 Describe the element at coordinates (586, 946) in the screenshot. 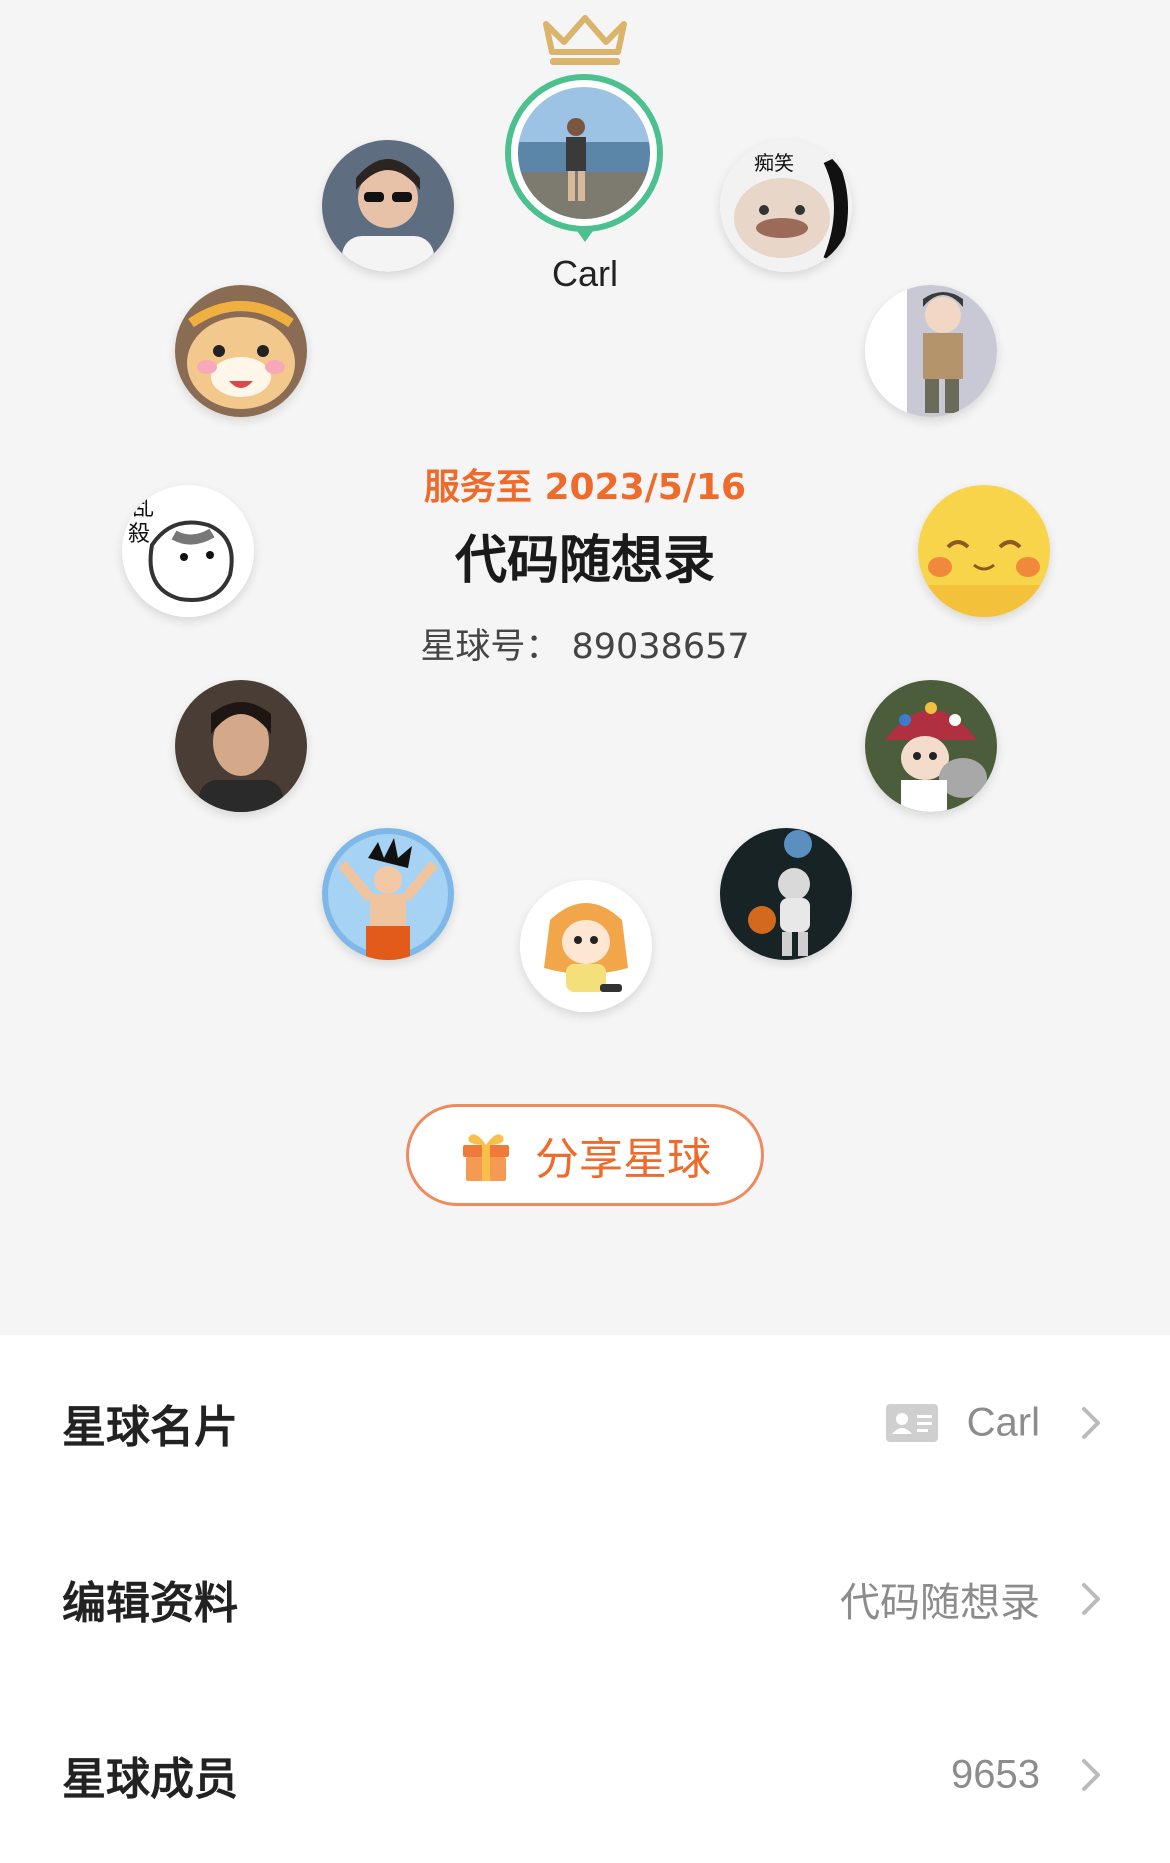

I see `member-avatar-umaru-chan` at that location.